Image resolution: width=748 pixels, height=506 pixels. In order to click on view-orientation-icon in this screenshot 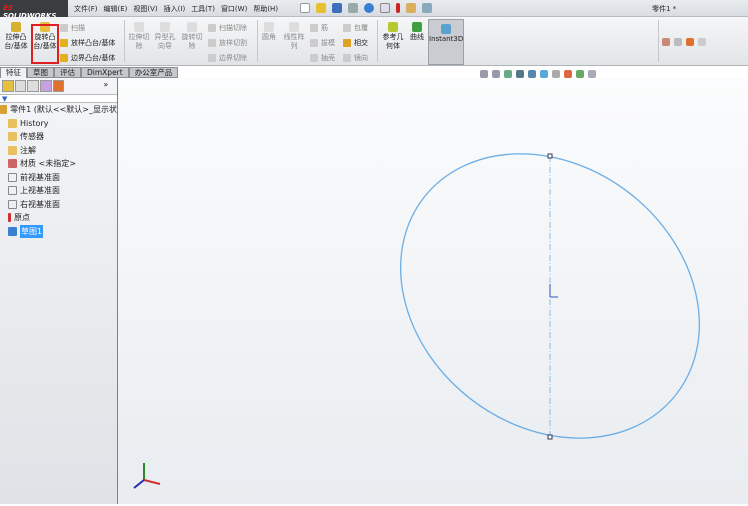, I will do `click(532, 74)`.